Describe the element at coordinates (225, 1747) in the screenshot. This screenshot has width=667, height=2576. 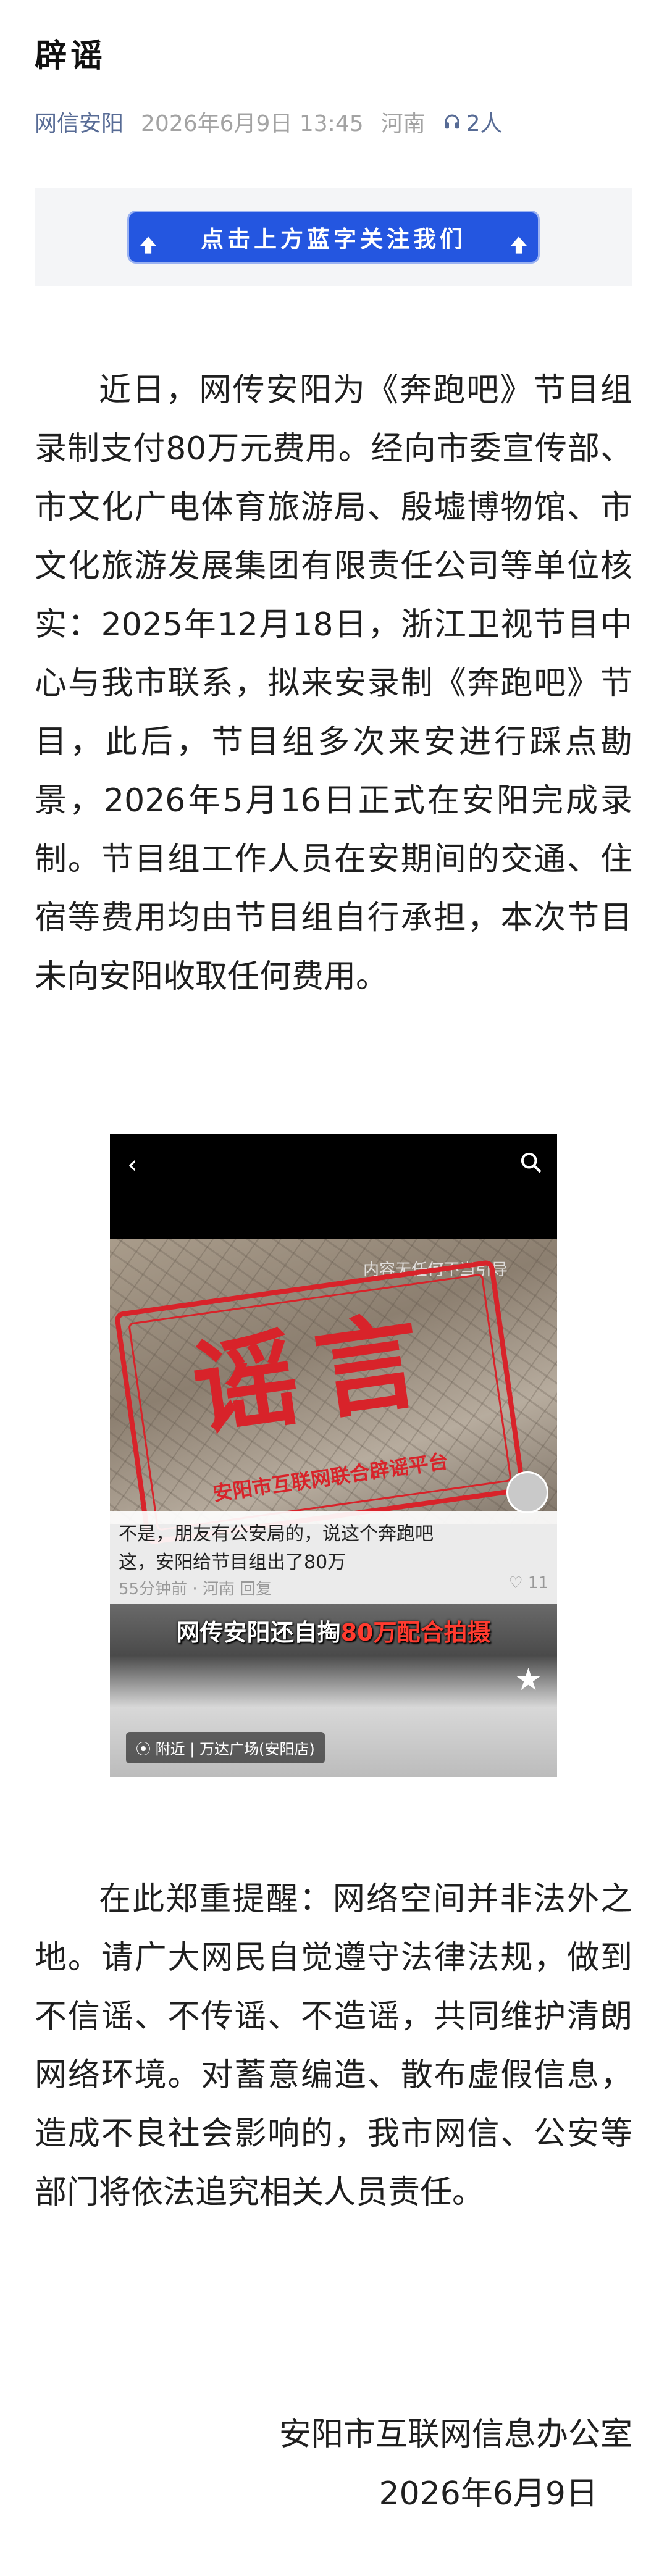
I see `location-tag: ⦿ 附近 | 万达广场(安阳店)` at that location.